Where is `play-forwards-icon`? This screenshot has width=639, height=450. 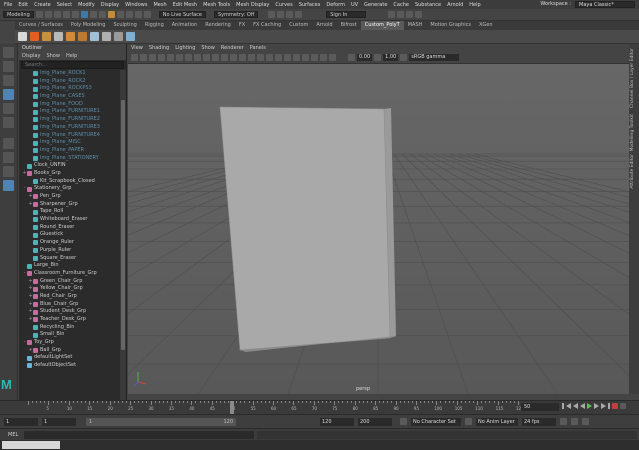 play-forwards-icon is located at coordinates (589, 406).